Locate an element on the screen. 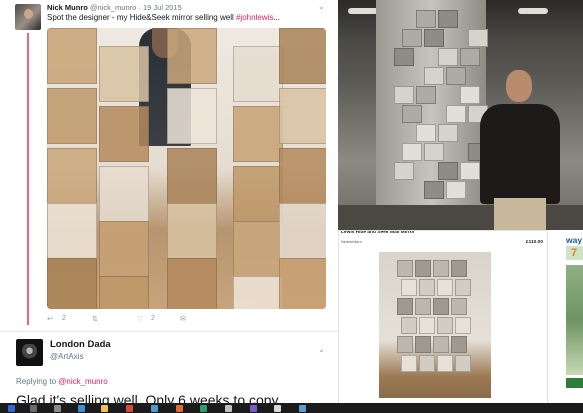  hashtag-link: #johnlewis is located at coordinates (254, 17).